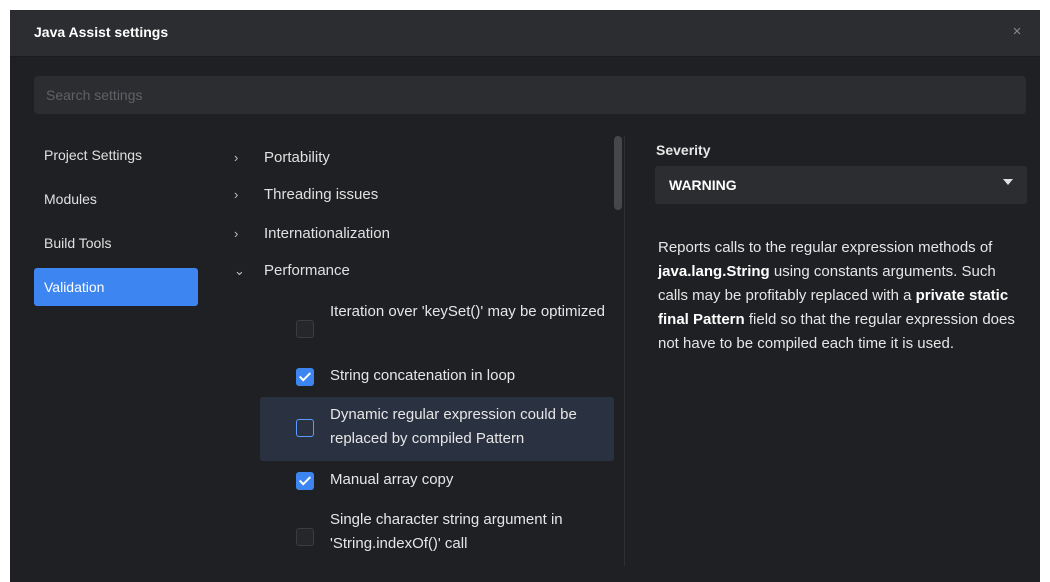 This screenshot has width=1050, height=582. Describe the element at coordinates (1008, 182) in the screenshot. I see `caret-down-icon` at that location.